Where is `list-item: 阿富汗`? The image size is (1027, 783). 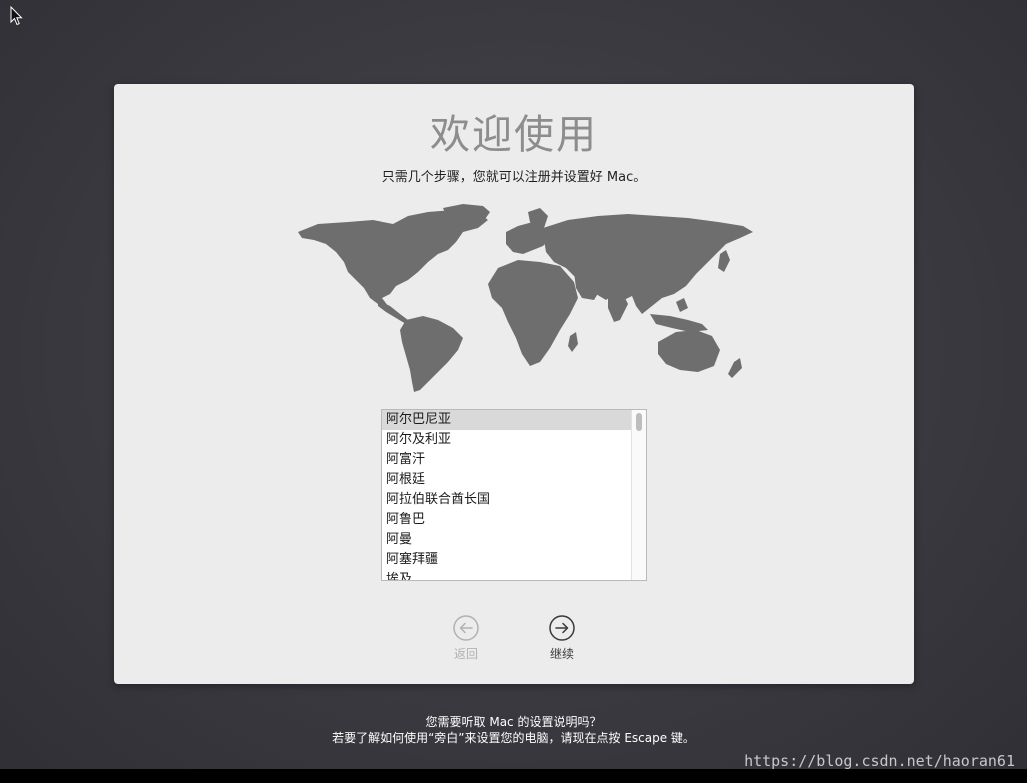 list-item: 阿富汗 is located at coordinates (507, 460).